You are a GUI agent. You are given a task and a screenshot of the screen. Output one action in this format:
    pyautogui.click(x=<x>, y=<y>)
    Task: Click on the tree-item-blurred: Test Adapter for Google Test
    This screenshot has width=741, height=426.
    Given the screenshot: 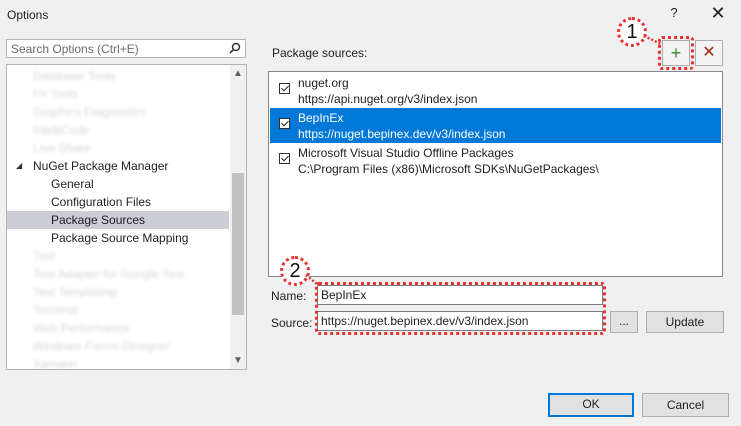 What is the action you would take?
    pyautogui.click(x=118, y=274)
    